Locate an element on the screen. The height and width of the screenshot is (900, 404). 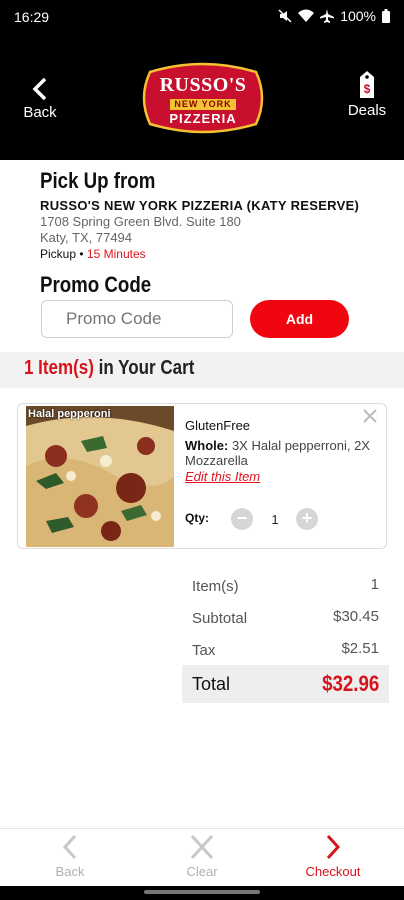
deals-button: $ Deals is located at coordinates (367, 94).